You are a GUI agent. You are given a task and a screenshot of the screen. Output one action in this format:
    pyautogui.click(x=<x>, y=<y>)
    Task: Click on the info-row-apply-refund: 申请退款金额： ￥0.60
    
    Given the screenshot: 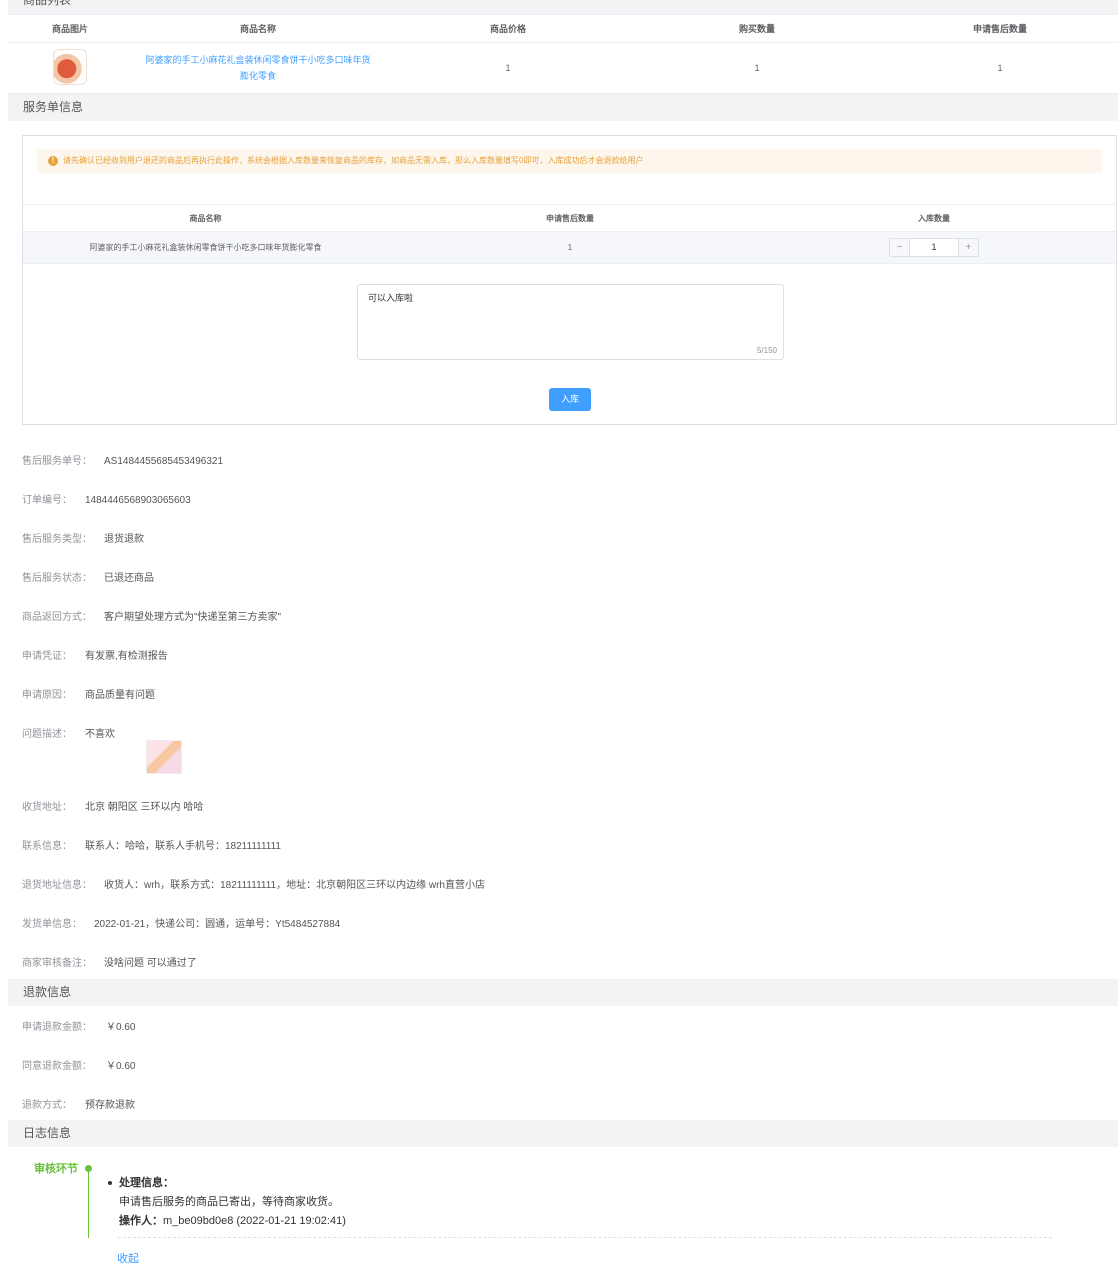 What is the action you would take?
    pyautogui.click(x=78, y=1025)
    